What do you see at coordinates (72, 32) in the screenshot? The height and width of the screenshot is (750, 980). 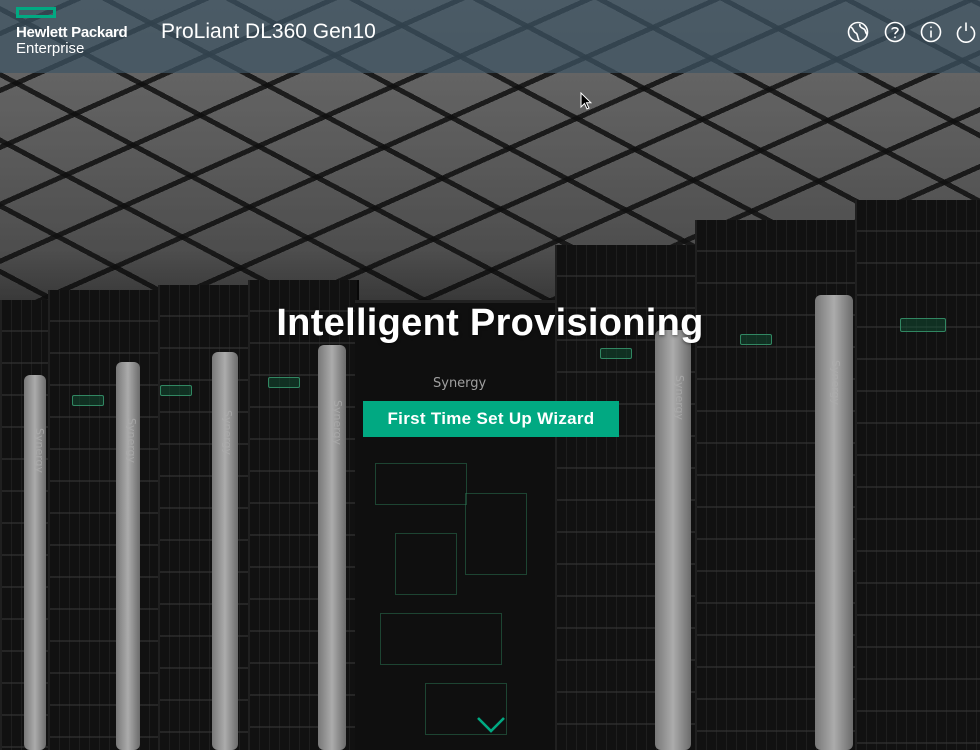 I see `logo-text-line1: Hewlett Packard` at bounding box center [72, 32].